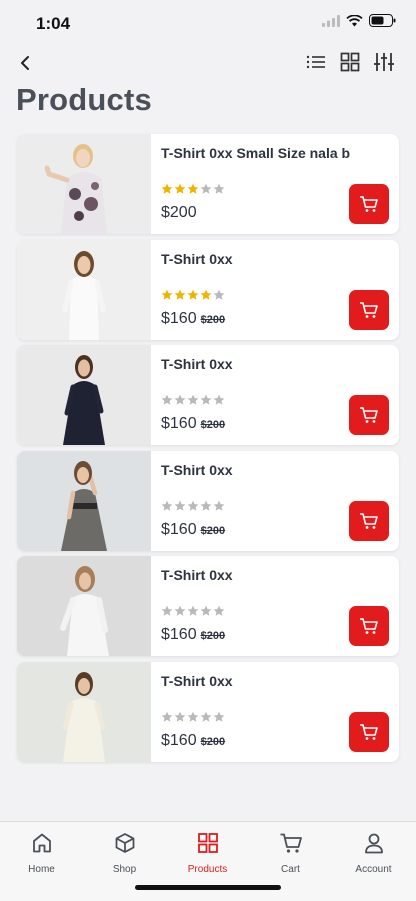  I want to click on tab-cart: Cart, so click(290, 852).